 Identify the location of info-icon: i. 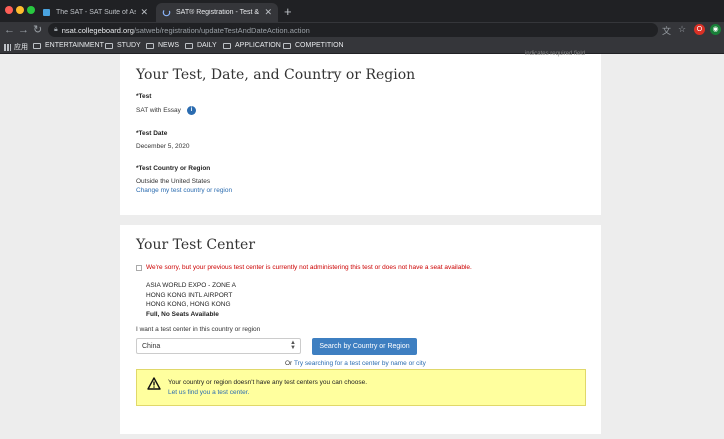
(191, 110).